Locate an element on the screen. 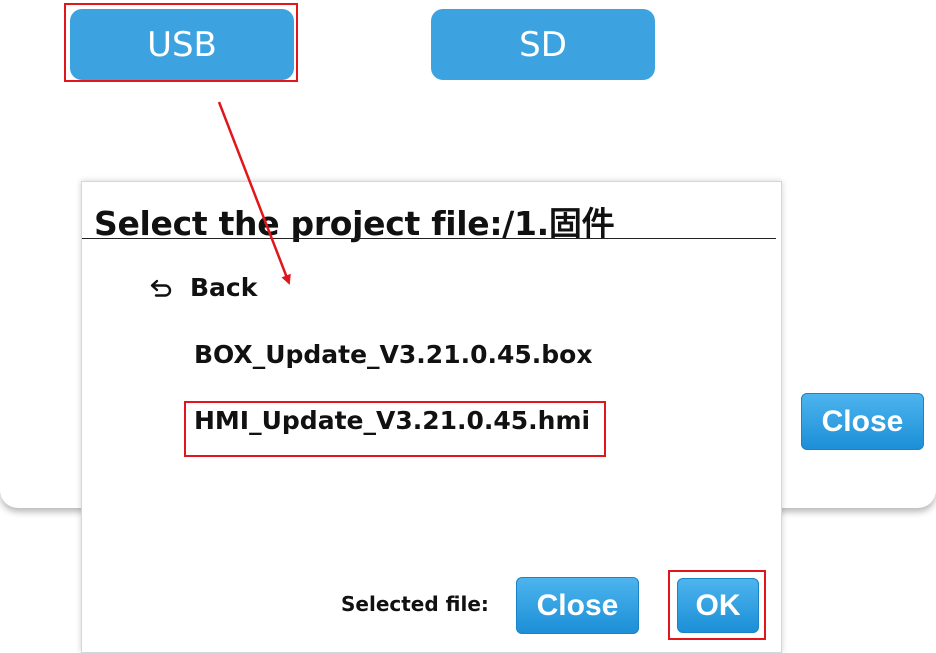 The image size is (936, 653). background-close-button: Close is located at coordinates (862, 421).